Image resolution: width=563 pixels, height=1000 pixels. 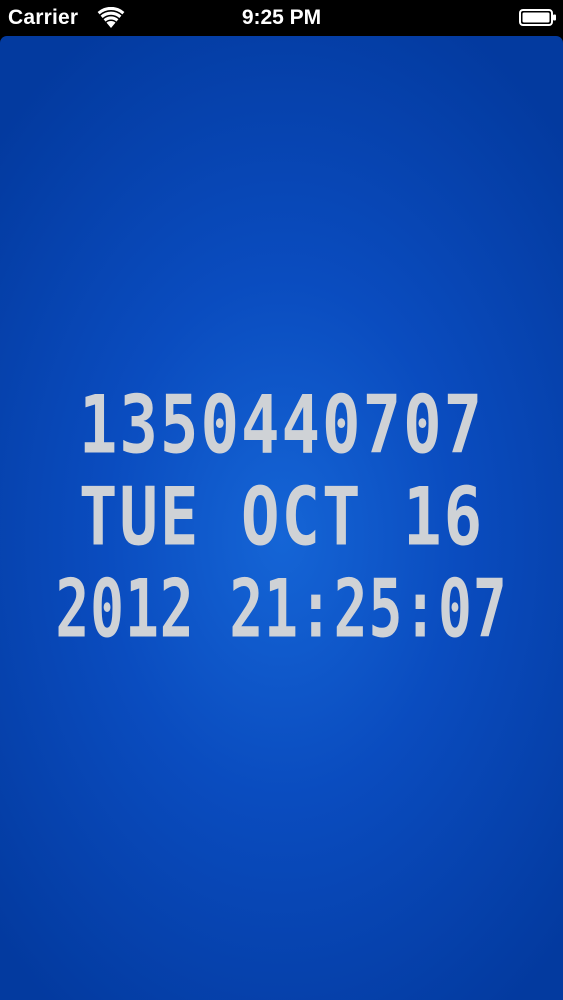 I want to click on status-time: 9:25 PM, so click(x=281, y=17).